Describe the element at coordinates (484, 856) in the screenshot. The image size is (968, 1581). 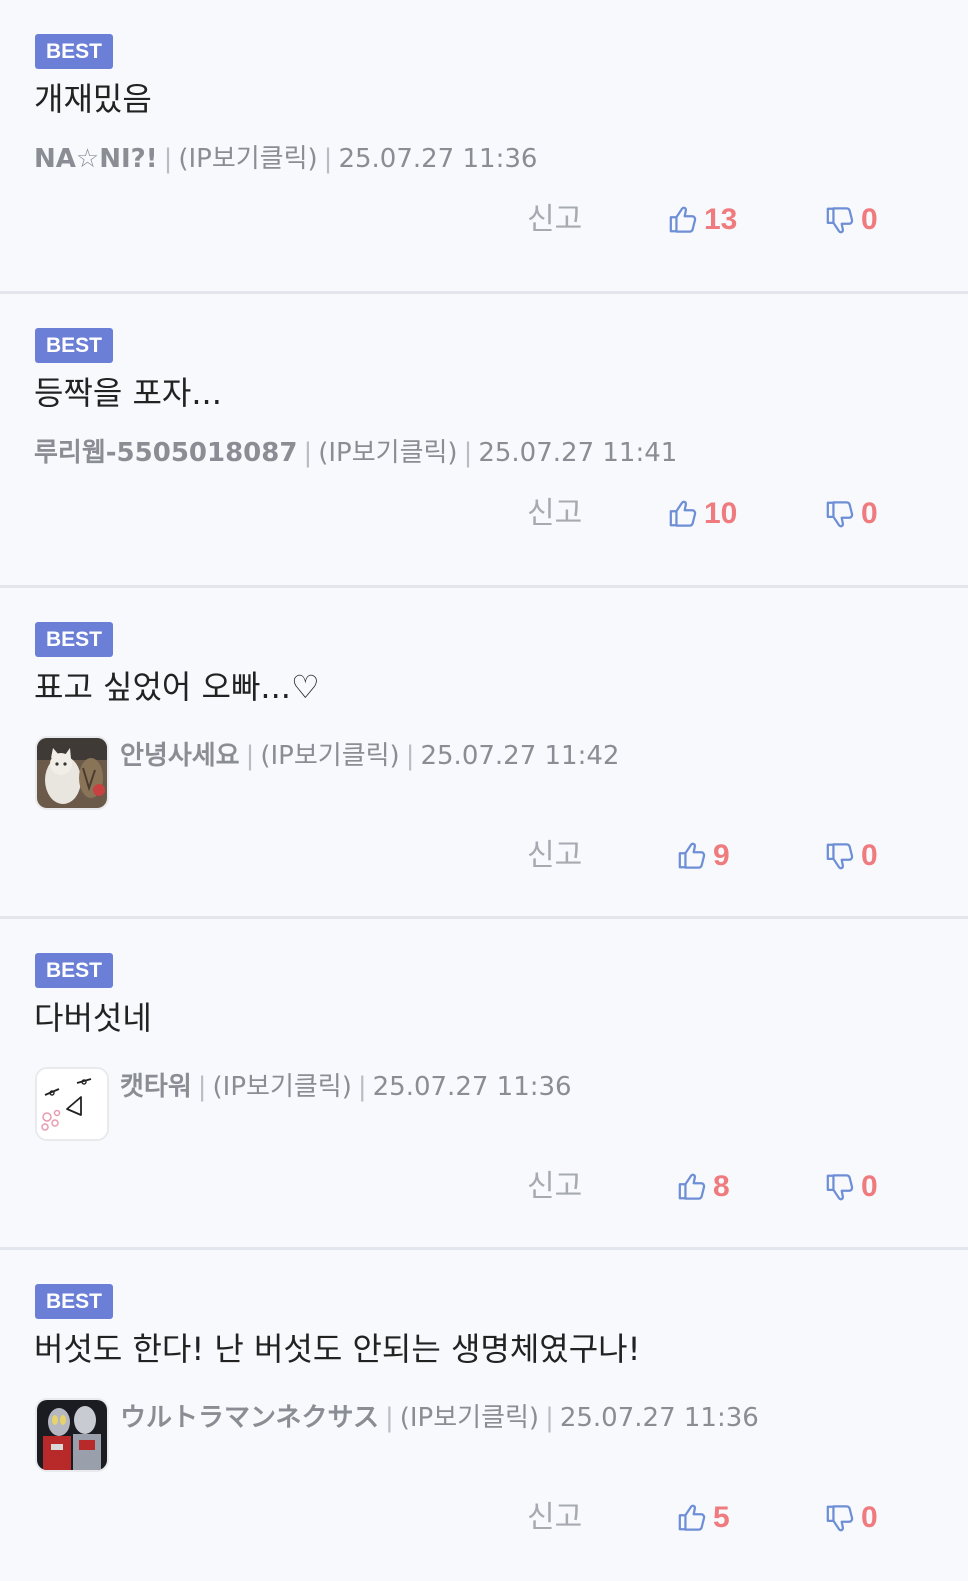
I see `comment-actions: 신고 9 0` at that location.